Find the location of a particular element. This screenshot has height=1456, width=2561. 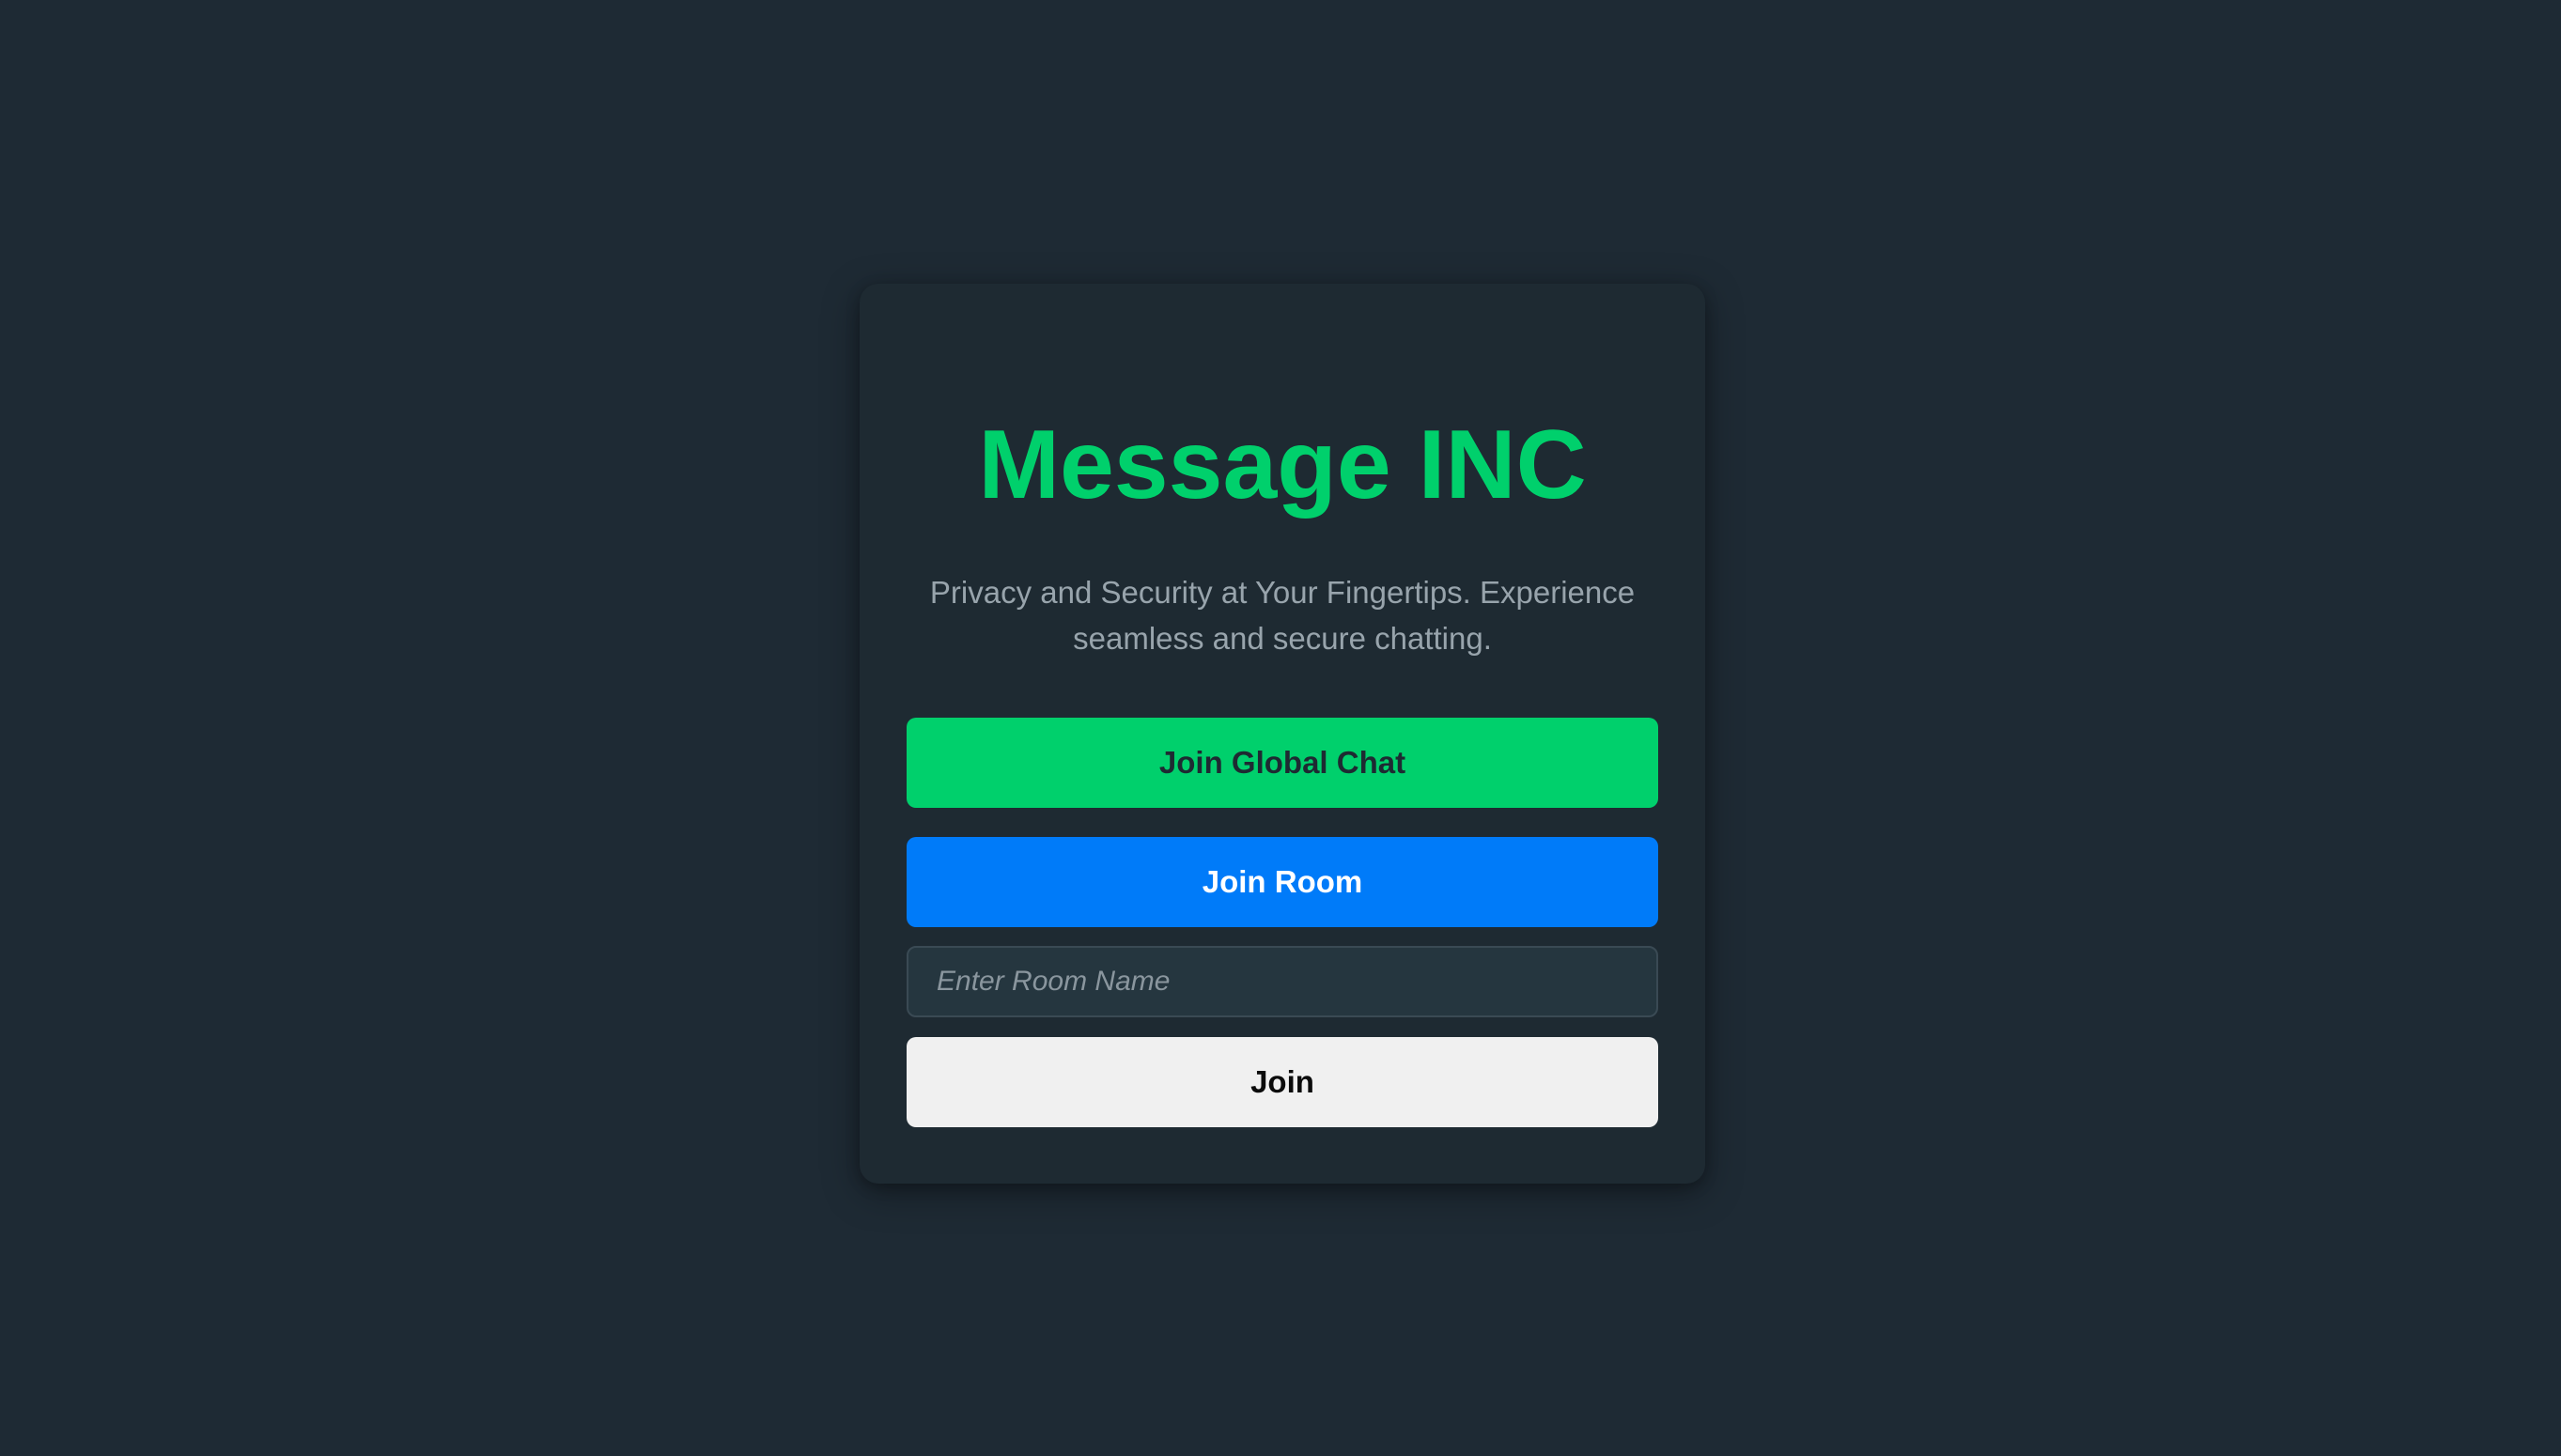

join-room-button: Join Room is located at coordinates (1282, 882).